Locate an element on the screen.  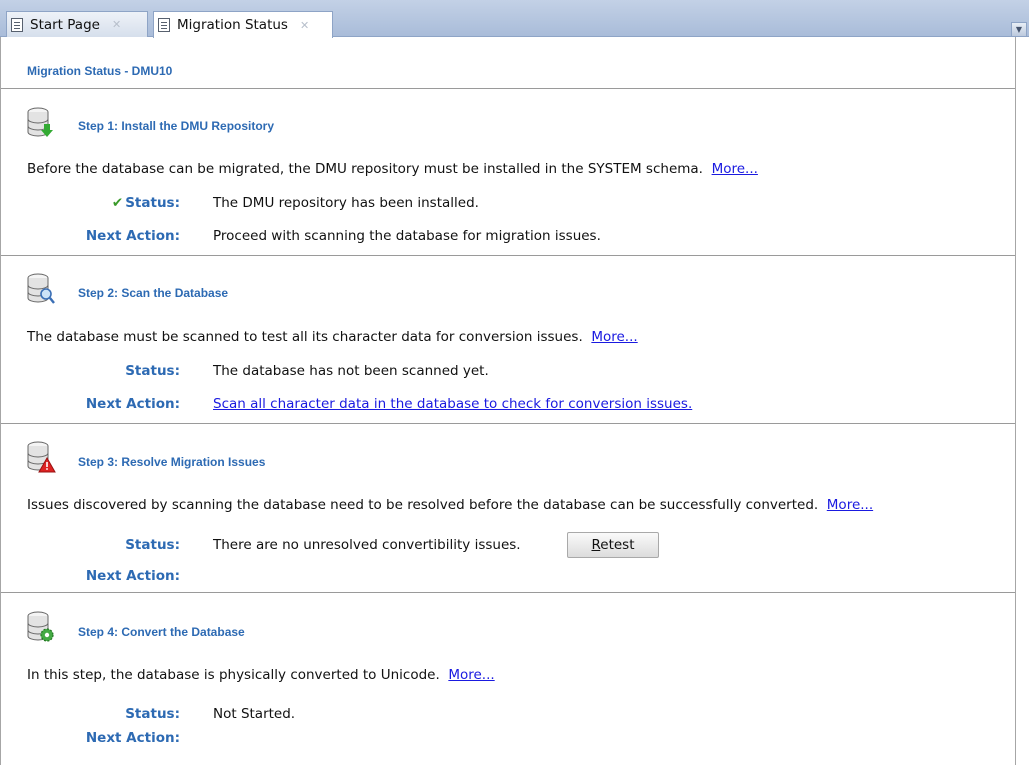
retest-label: etest is located at coordinates (617, 545).